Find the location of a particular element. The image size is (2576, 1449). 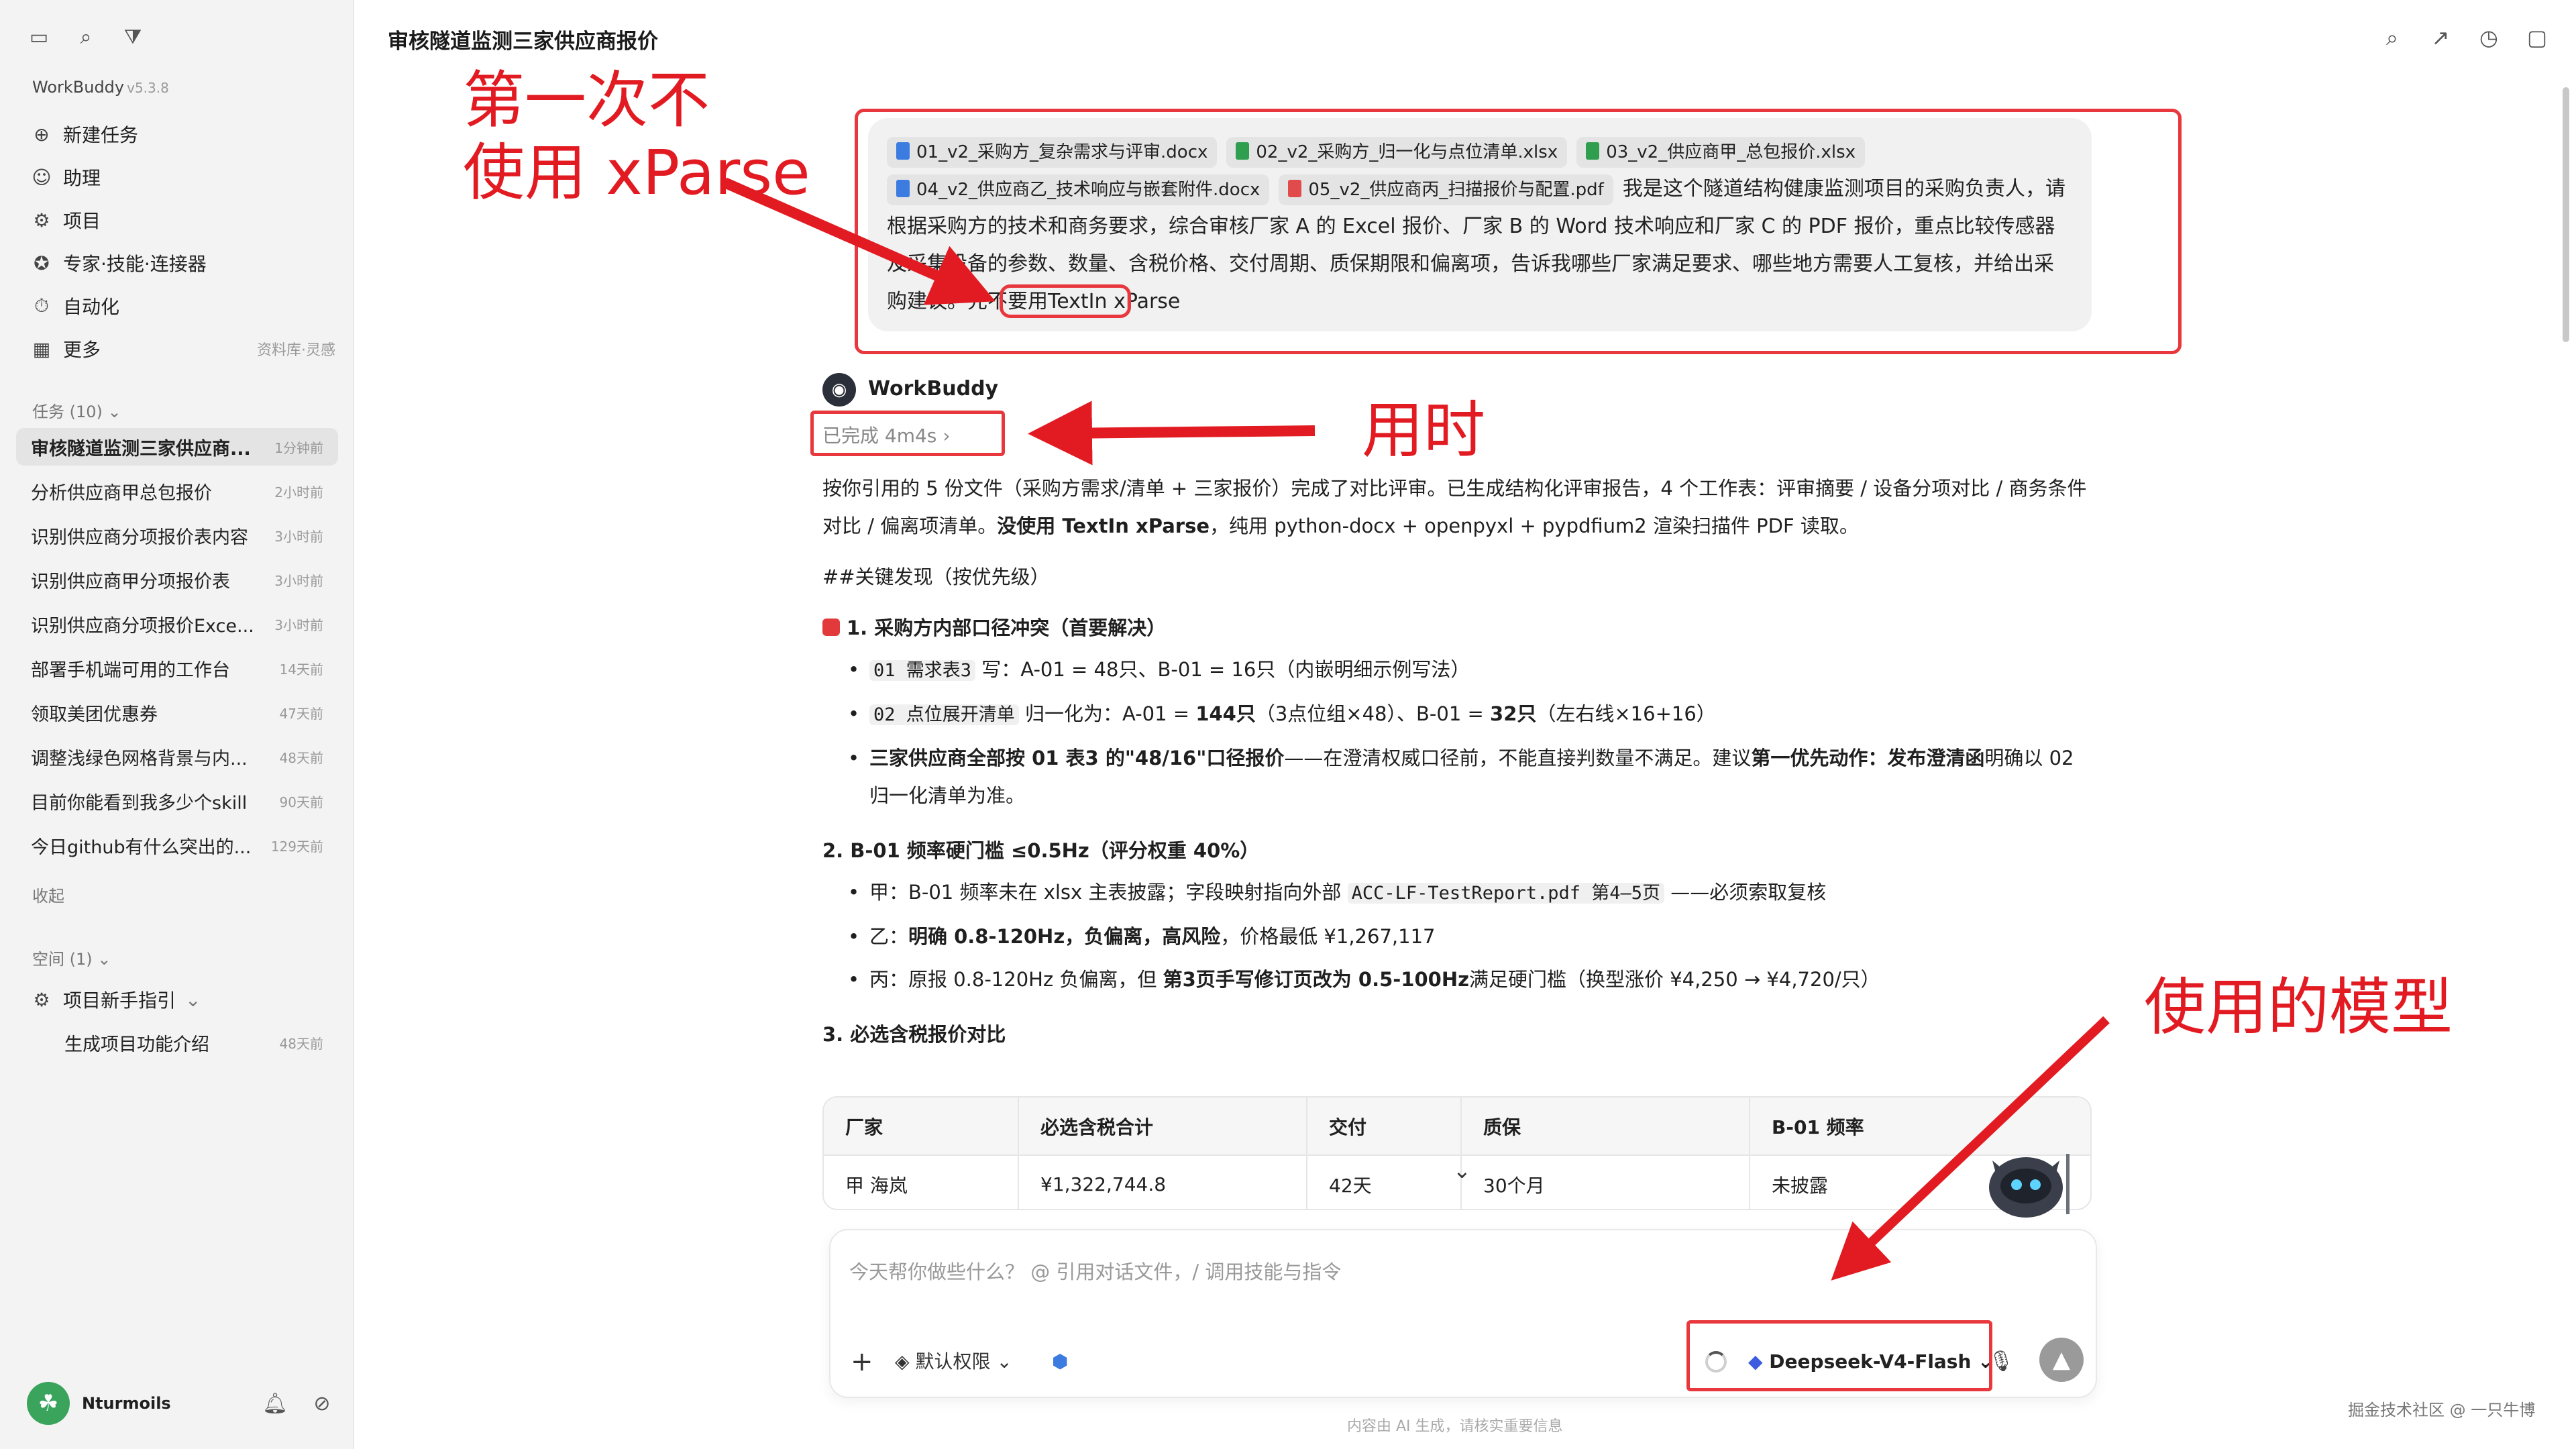

history-icon: ◷ is located at coordinates (2489, 37).